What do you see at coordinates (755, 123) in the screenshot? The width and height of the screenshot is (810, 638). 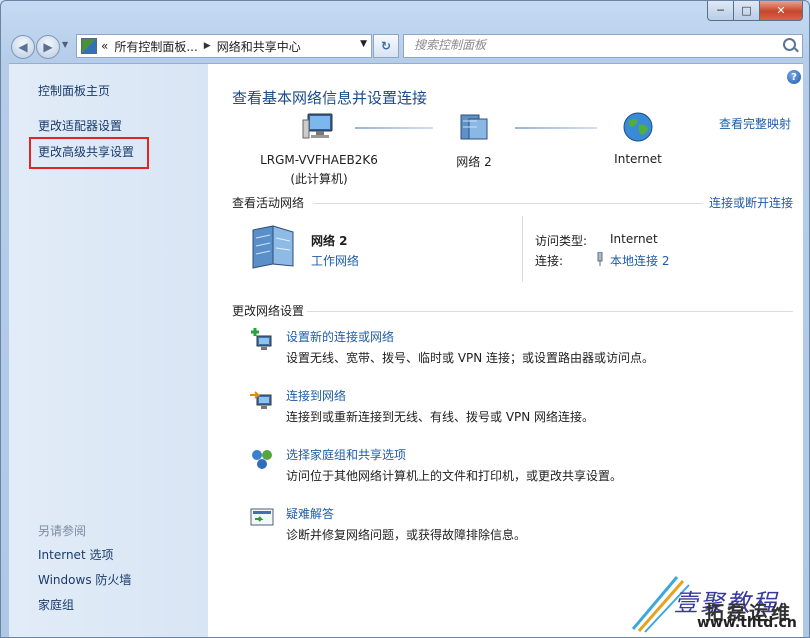 I see `view-full-map-link: 查看完整映射` at bounding box center [755, 123].